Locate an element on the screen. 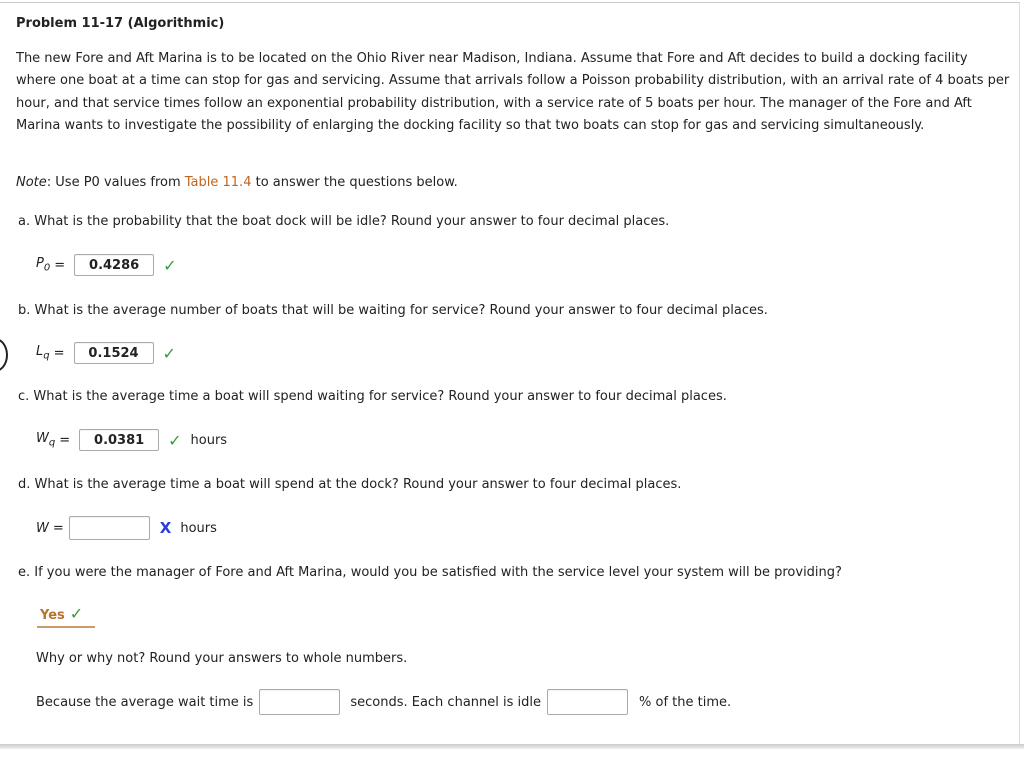 Image resolution: width=1024 pixels, height=757 pixels. answer-row-a: P0 = 0.4286 ✓ is located at coordinates (106, 265).